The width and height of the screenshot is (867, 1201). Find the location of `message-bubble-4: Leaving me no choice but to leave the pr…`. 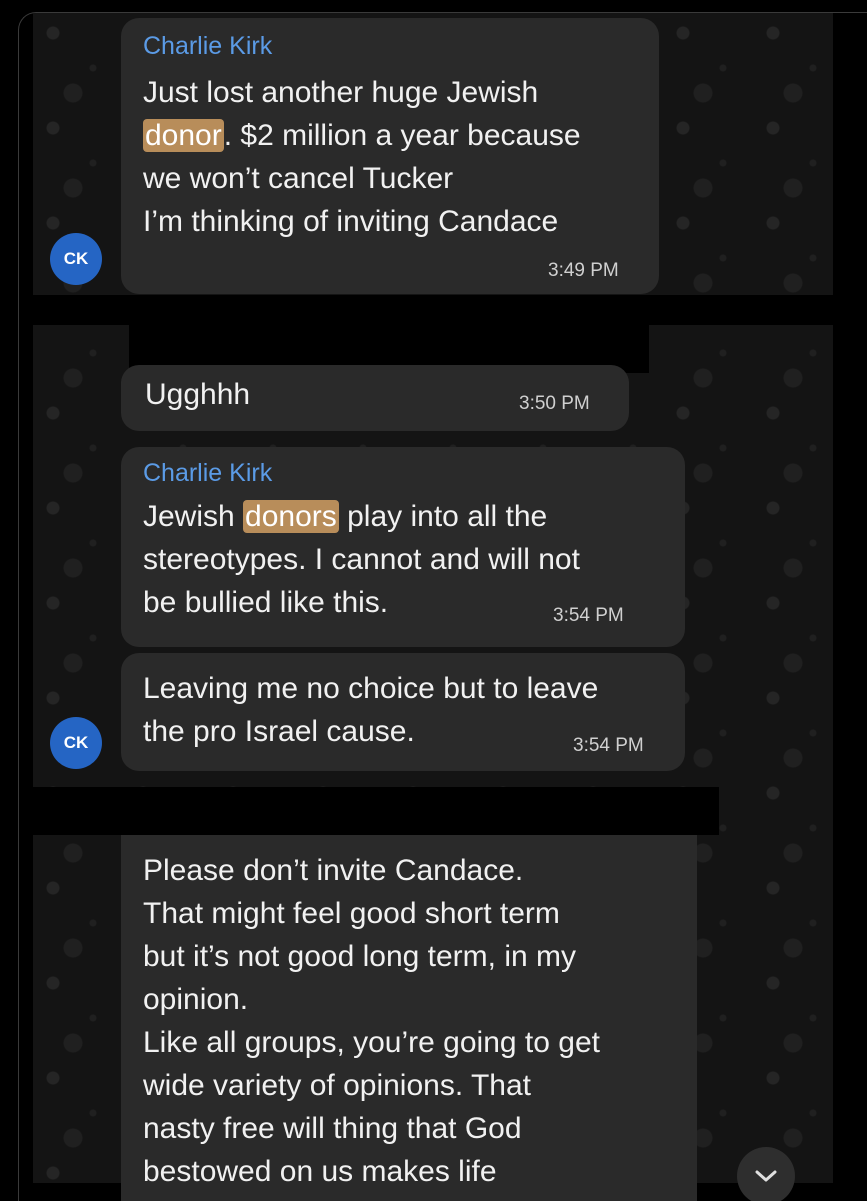

message-bubble-4: Leaving me no choice but to leave the pr… is located at coordinates (403, 712).